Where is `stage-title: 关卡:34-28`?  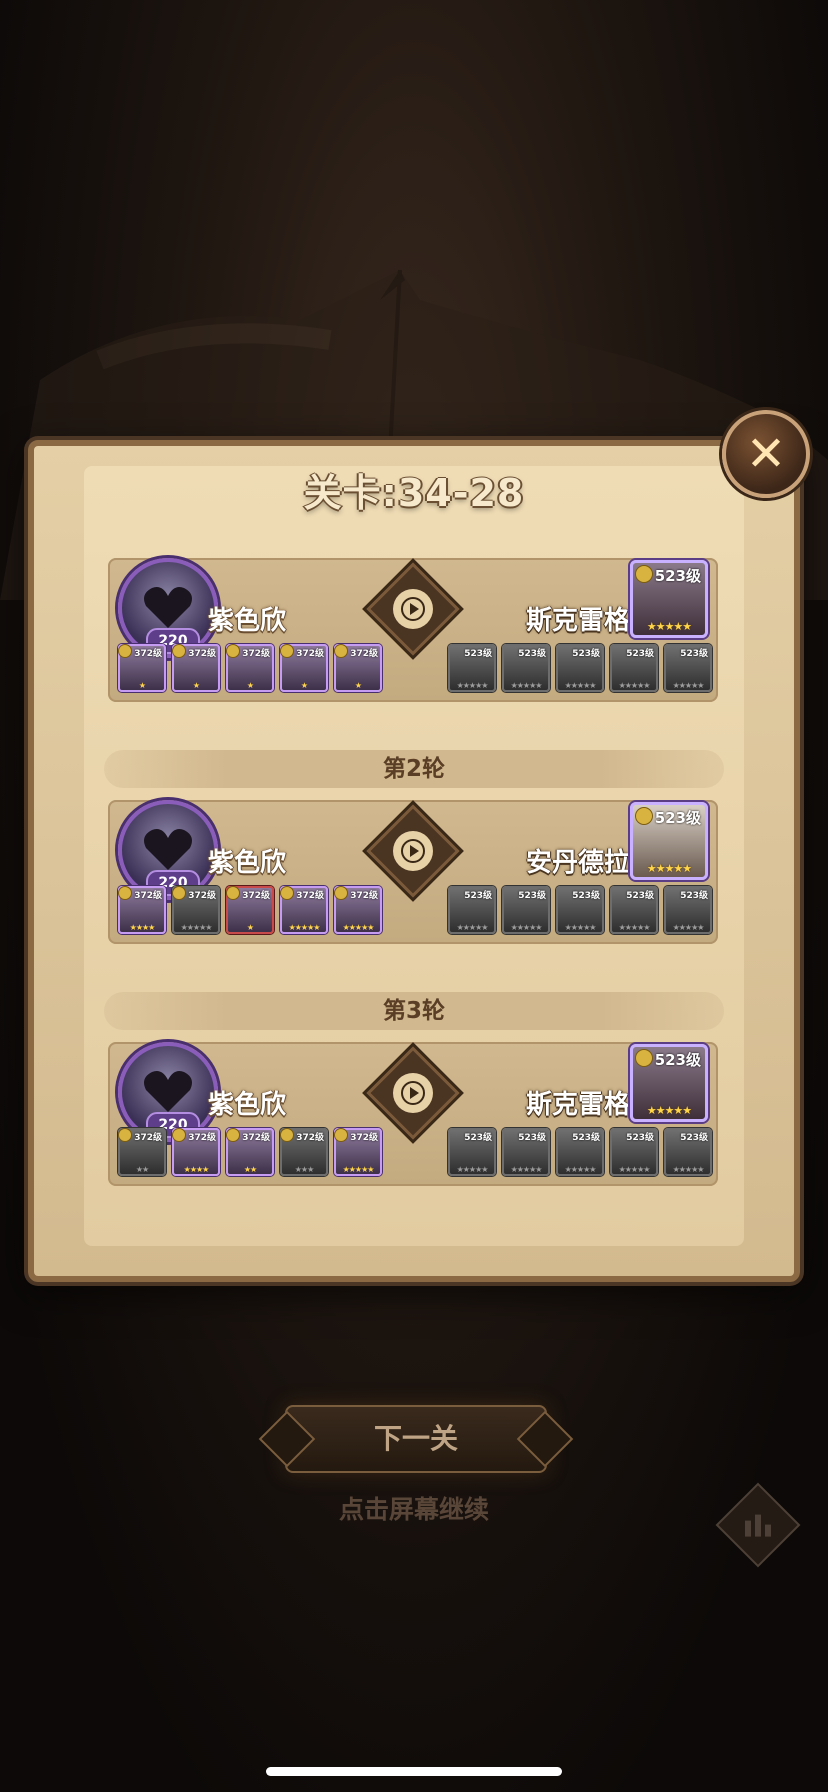
stage-title: 关卡:34-28 is located at coordinates (414, 493).